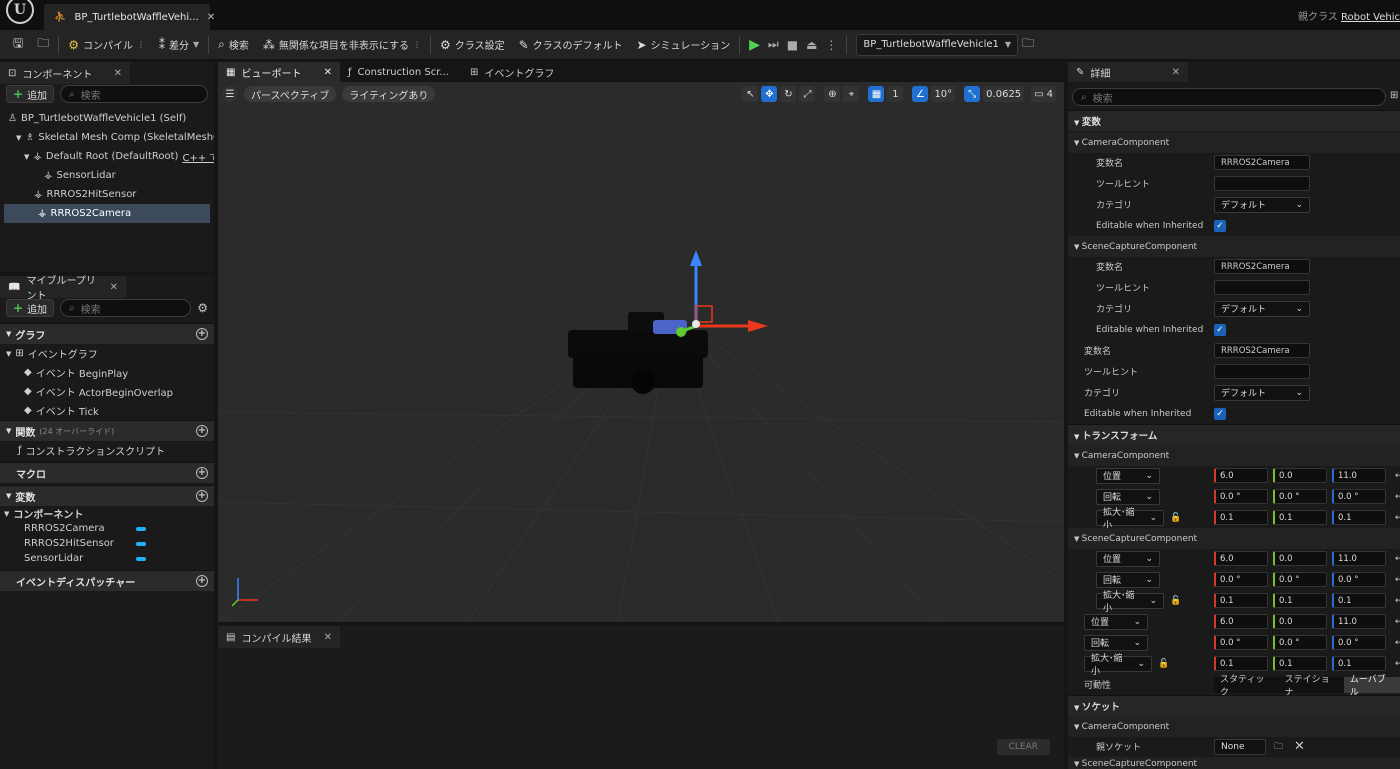 The height and width of the screenshot is (769, 1400). I want to click on editable-checkbox: ✓, so click(1220, 329).